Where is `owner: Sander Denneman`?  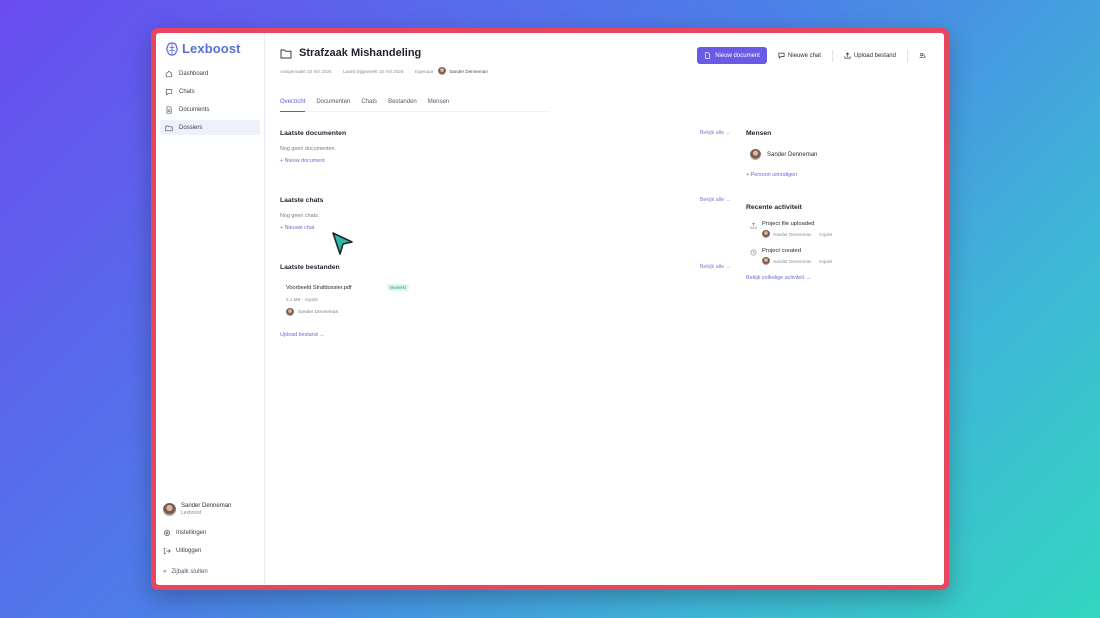
owner: Sander Denneman is located at coordinates (463, 71).